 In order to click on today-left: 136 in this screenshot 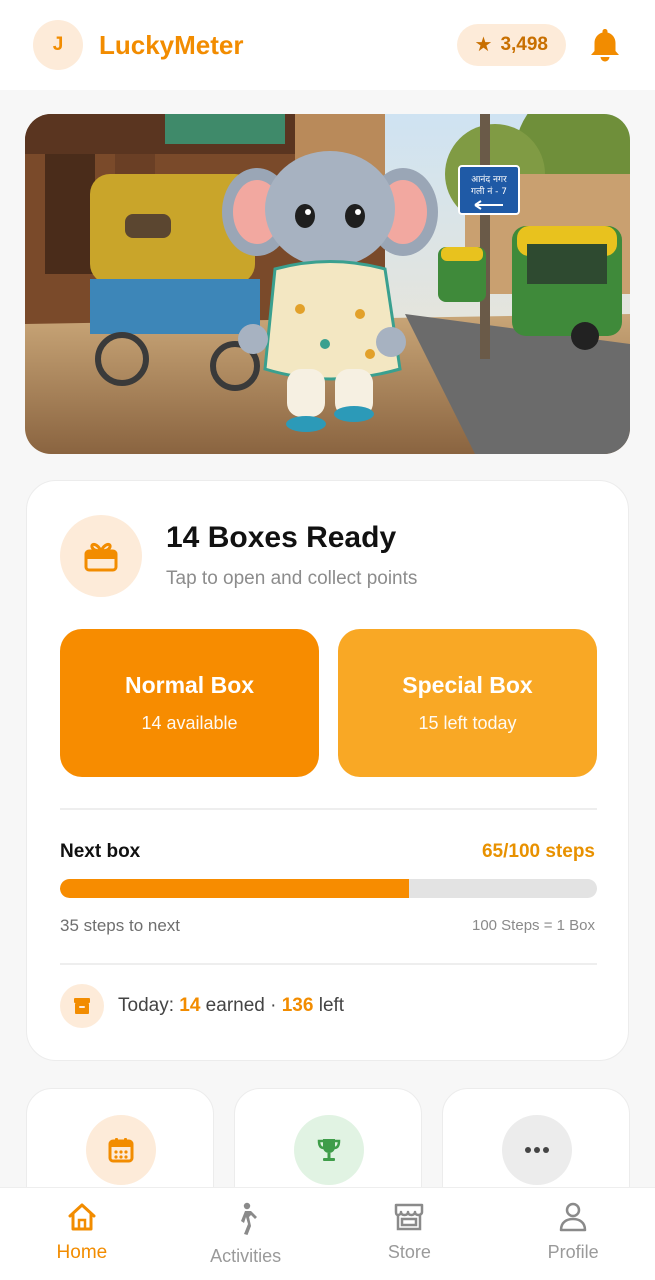, I will do `click(297, 1005)`.